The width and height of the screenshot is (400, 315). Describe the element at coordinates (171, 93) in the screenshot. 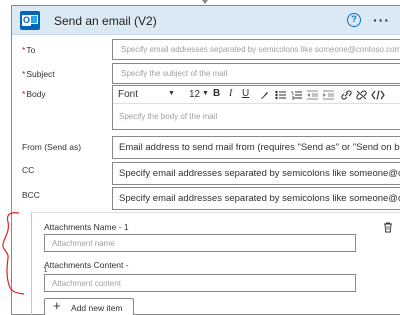

I see `font-dropdown-icon: ▼` at that location.